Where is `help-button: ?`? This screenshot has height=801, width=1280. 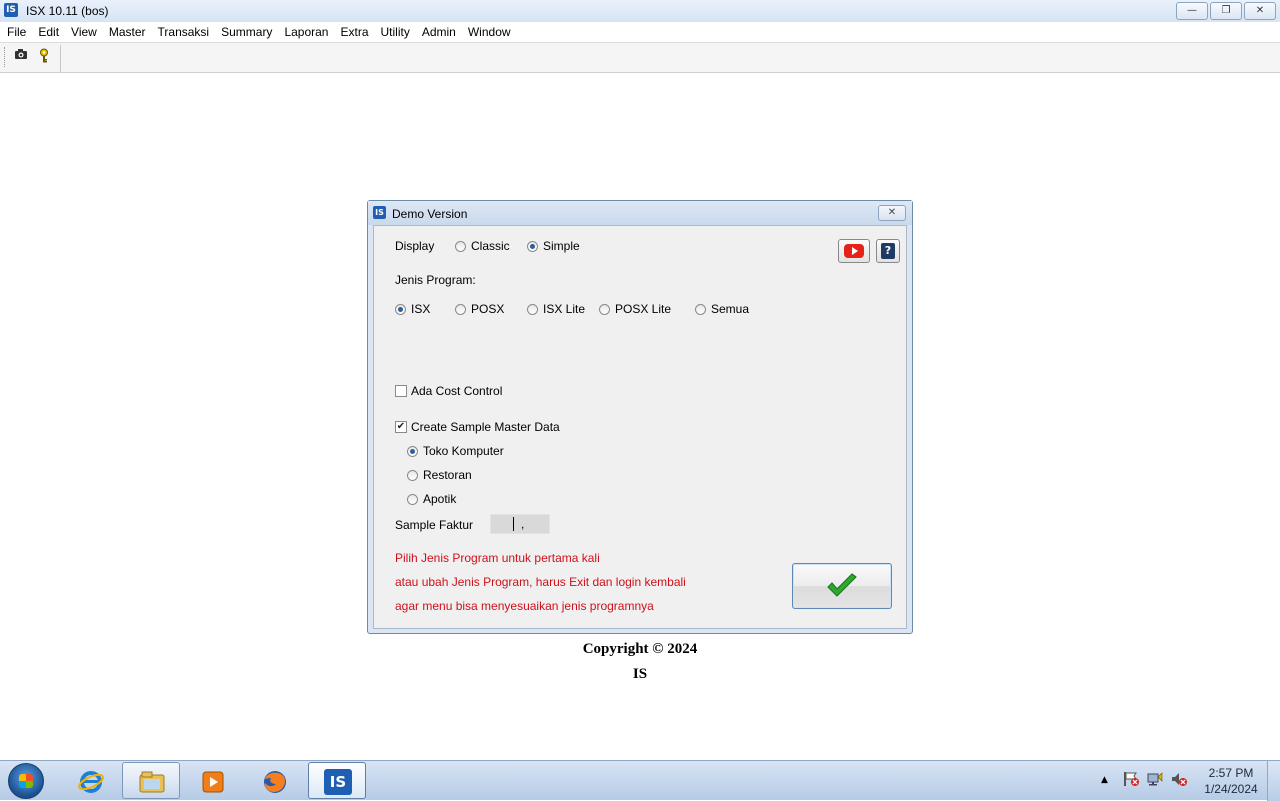
help-button: ? is located at coordinates (888, 251).